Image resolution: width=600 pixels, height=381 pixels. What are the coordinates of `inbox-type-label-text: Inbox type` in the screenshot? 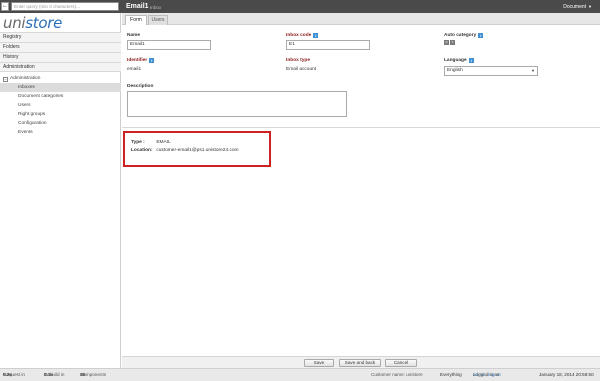 It's located at (298, 60).